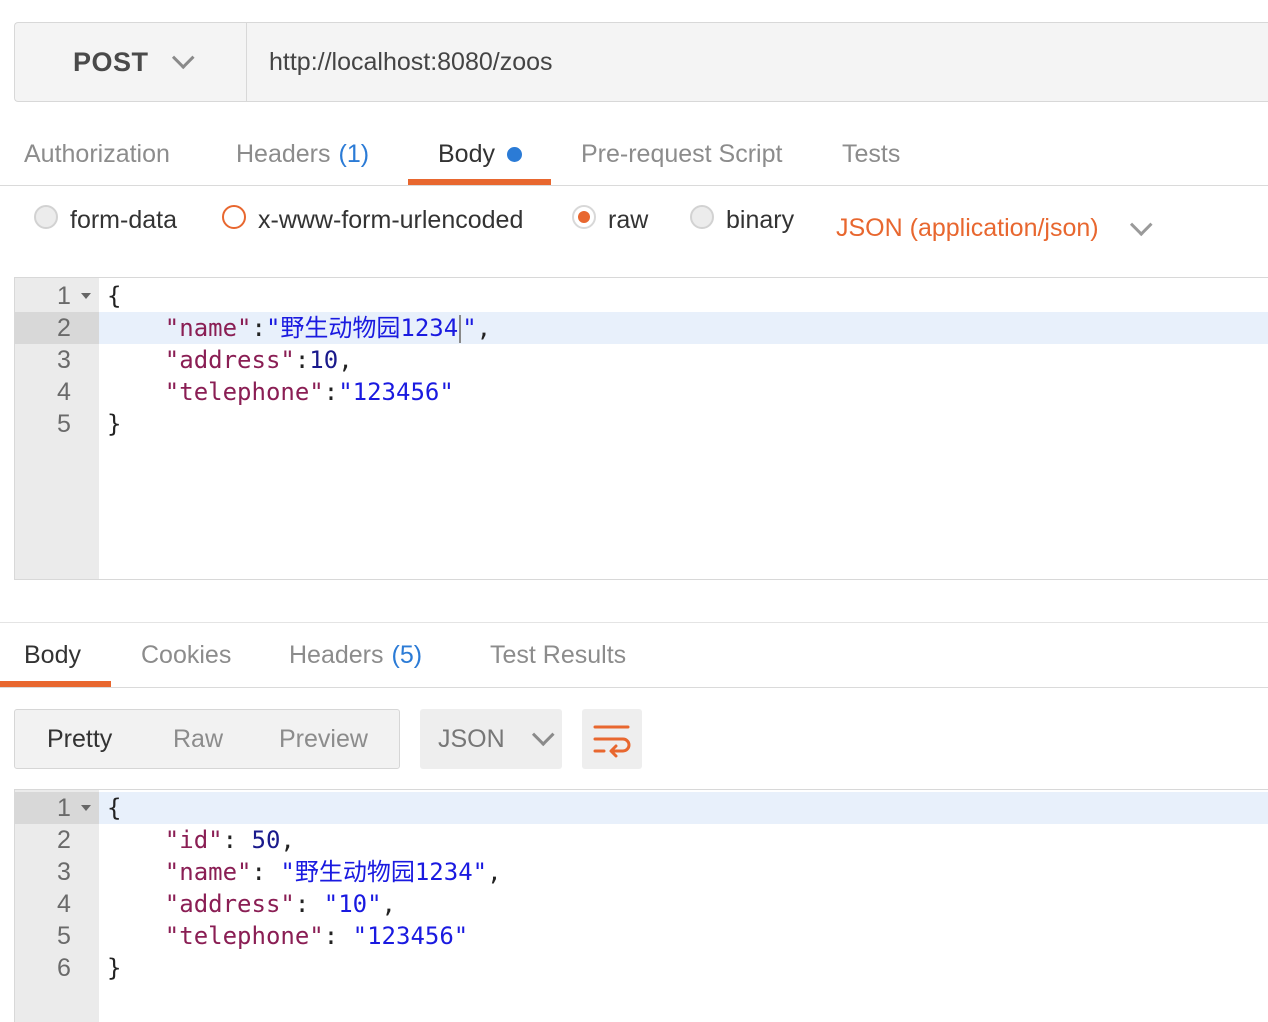  I want to click on code-line: 4 "telephone":"123456", so click(641, 392).